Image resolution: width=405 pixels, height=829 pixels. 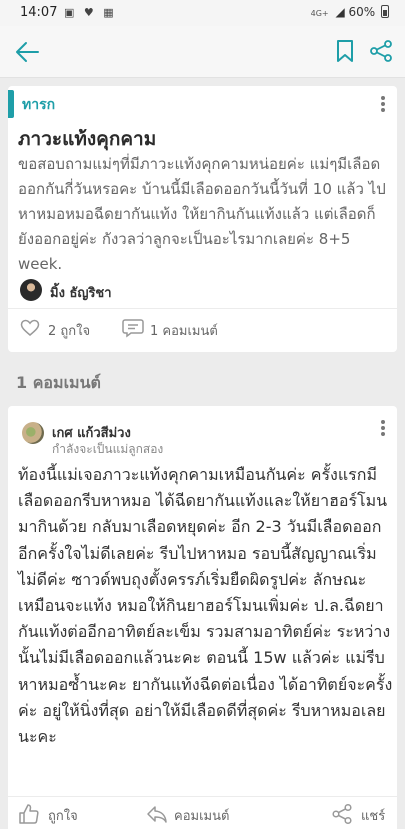 What do you see at coordinates (11, 104) in the screenshot?
I see `category-marker` at bounding box center [11, 104].